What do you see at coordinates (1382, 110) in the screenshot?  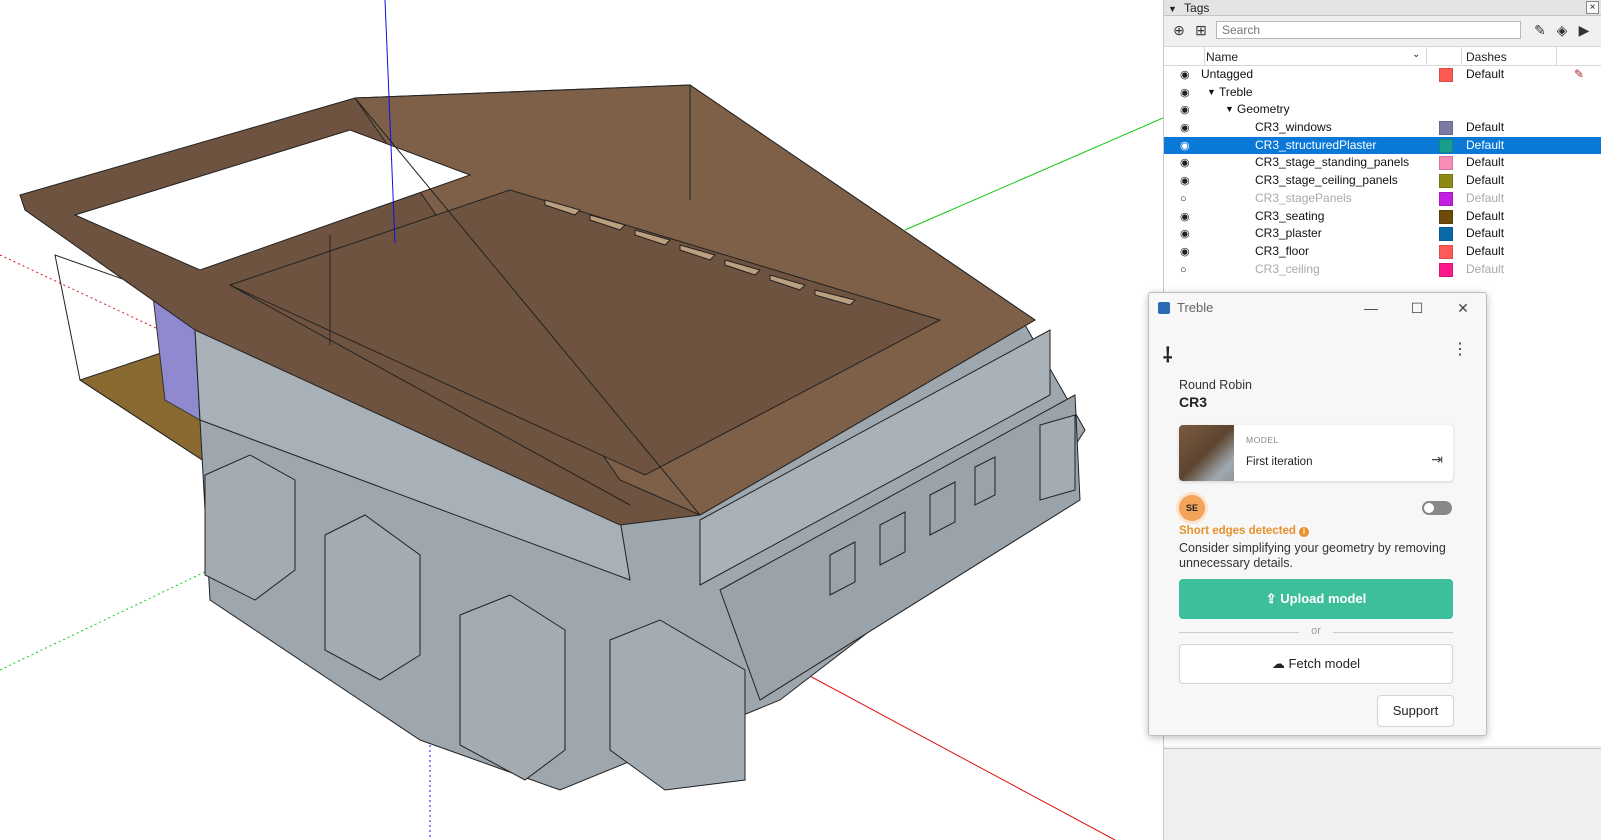 I see `tag-row: ◉ ▼ Geometry` at bounding box center [1382, 110].